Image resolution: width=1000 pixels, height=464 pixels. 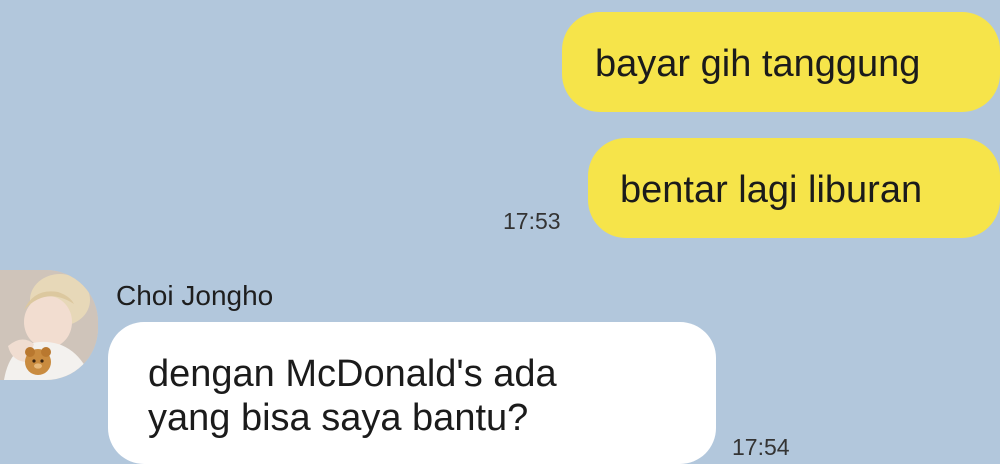 What do you see at coordinates (338, 418) in the screenshot?
I see `message-text-line: yang bisa saya bantu?` at bounding box center [338, 418].